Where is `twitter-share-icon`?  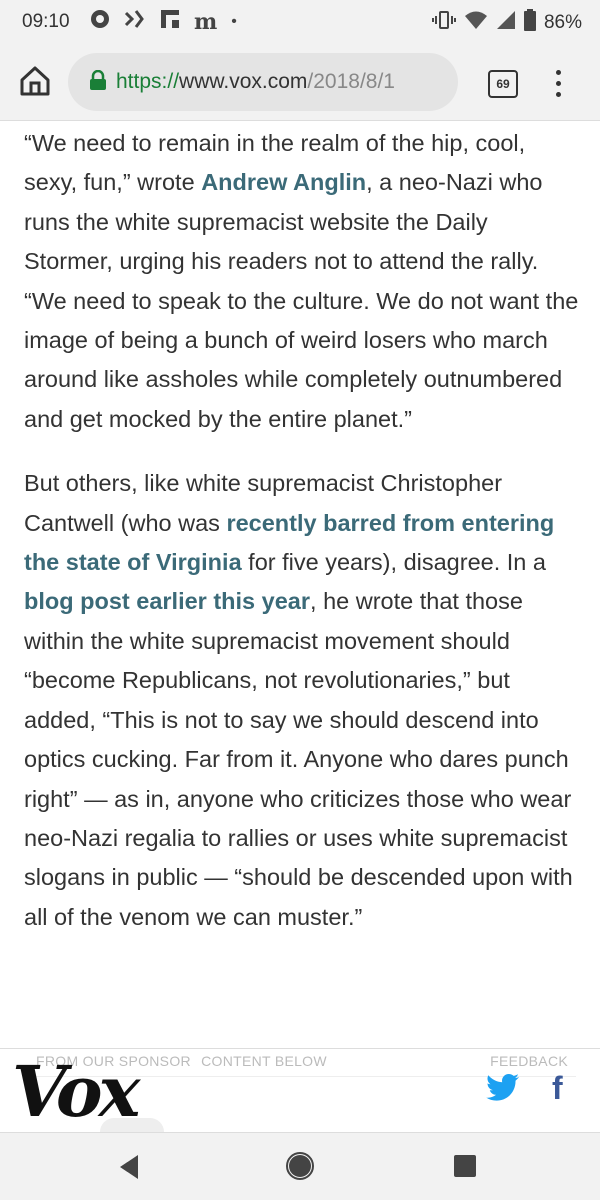
twitter-share-icon is located at coordinates (503, 1088).